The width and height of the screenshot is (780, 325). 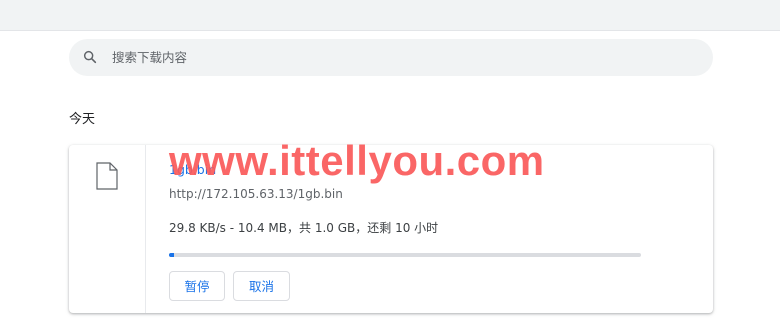 What do you see at coordinates (197, 286) in the screenshot?
I see `pause-button: 暂停` at bounding box center [197, 286].